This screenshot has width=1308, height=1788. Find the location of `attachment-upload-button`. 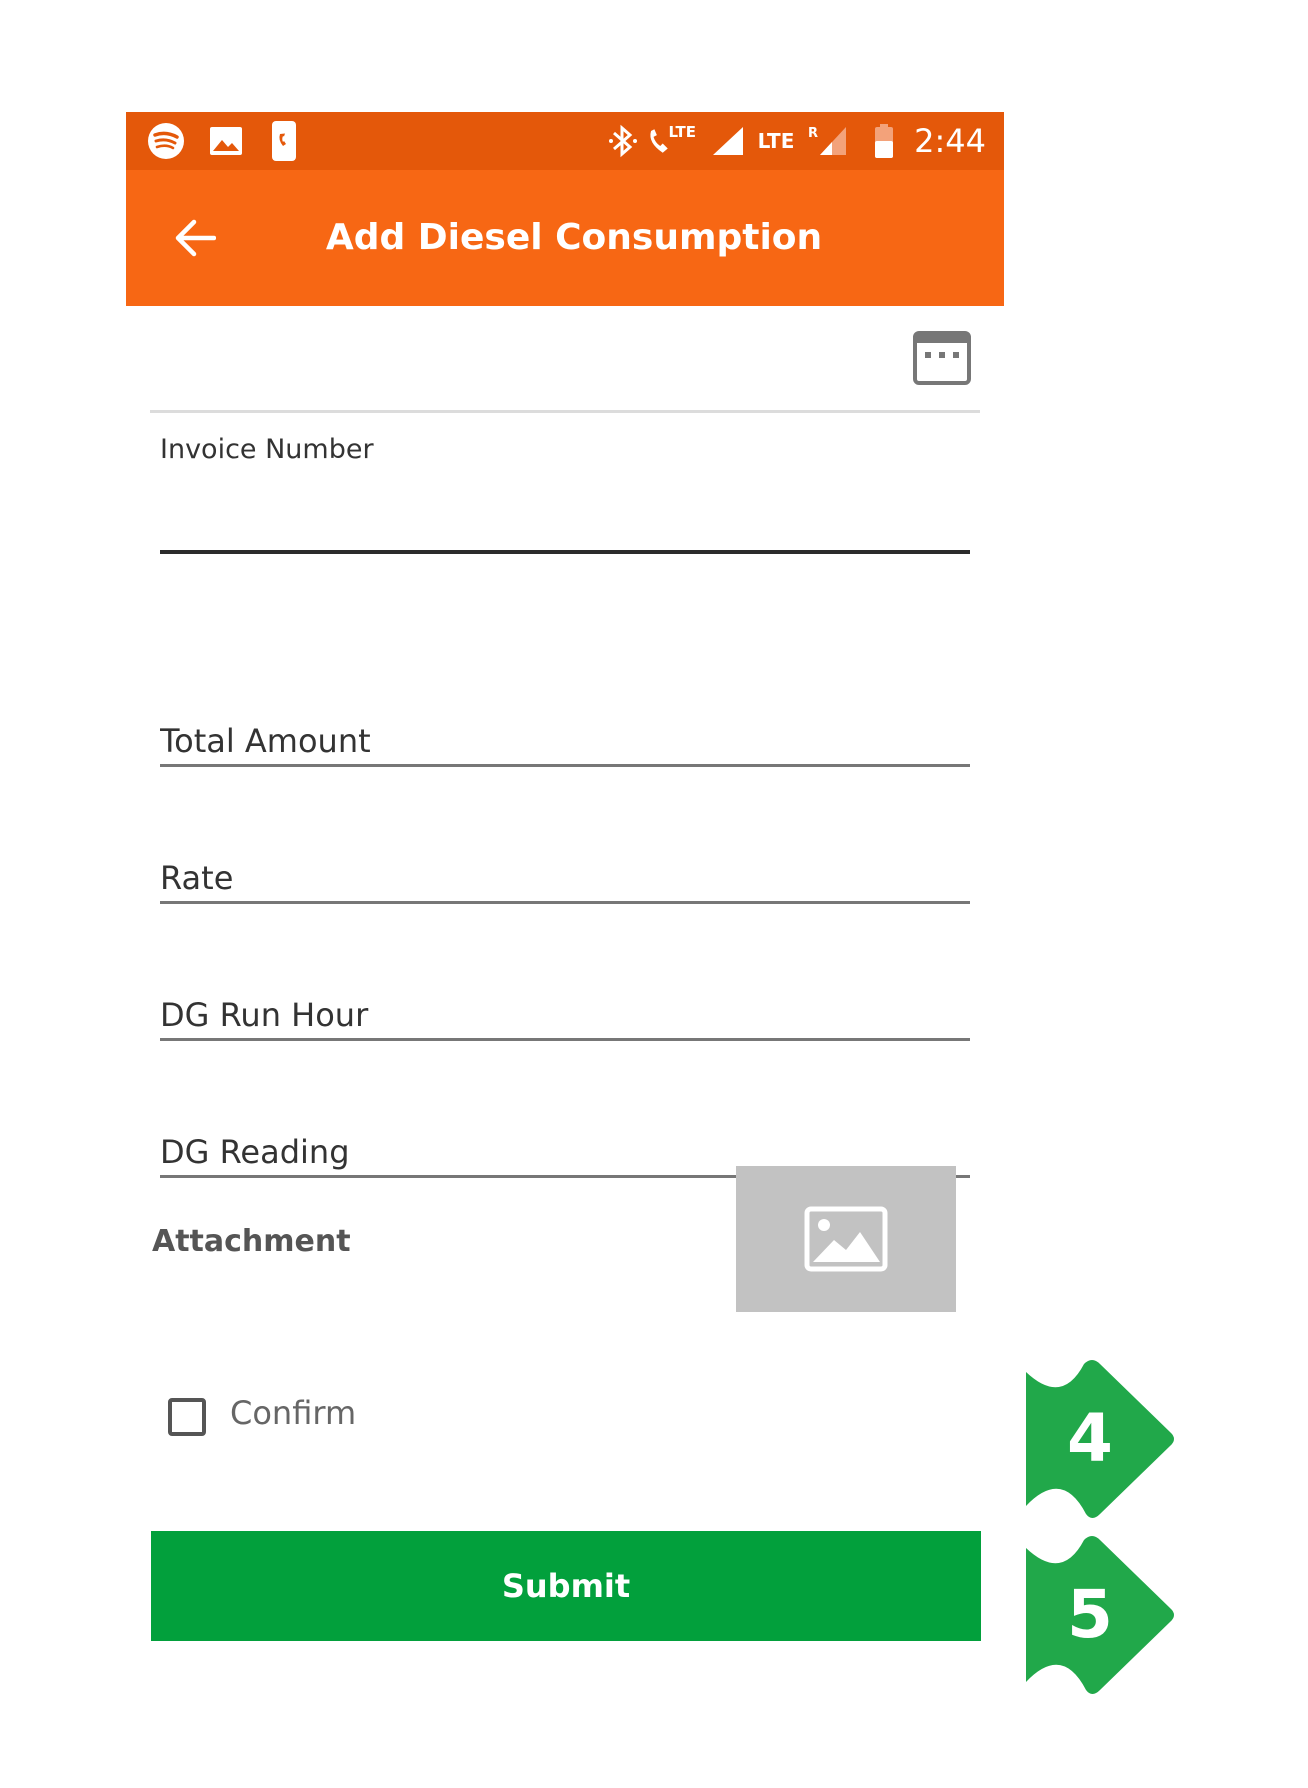

attachment-upload-button is located at coordinates (846, 1239).